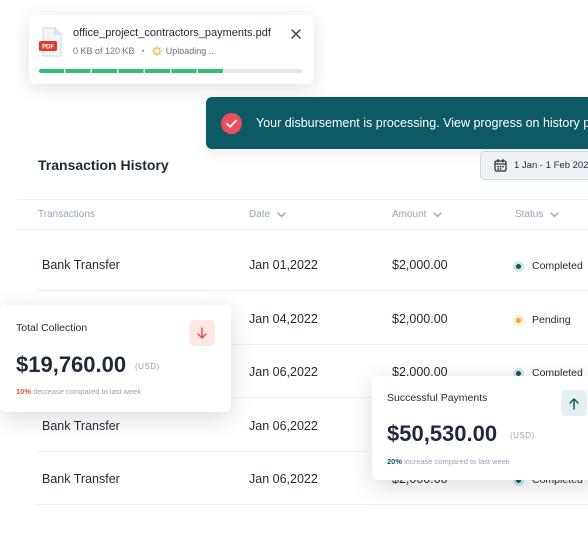 This screenshot has width=588, height=536. I want to click on stat-value: $19,760.00, so click(71, 364).